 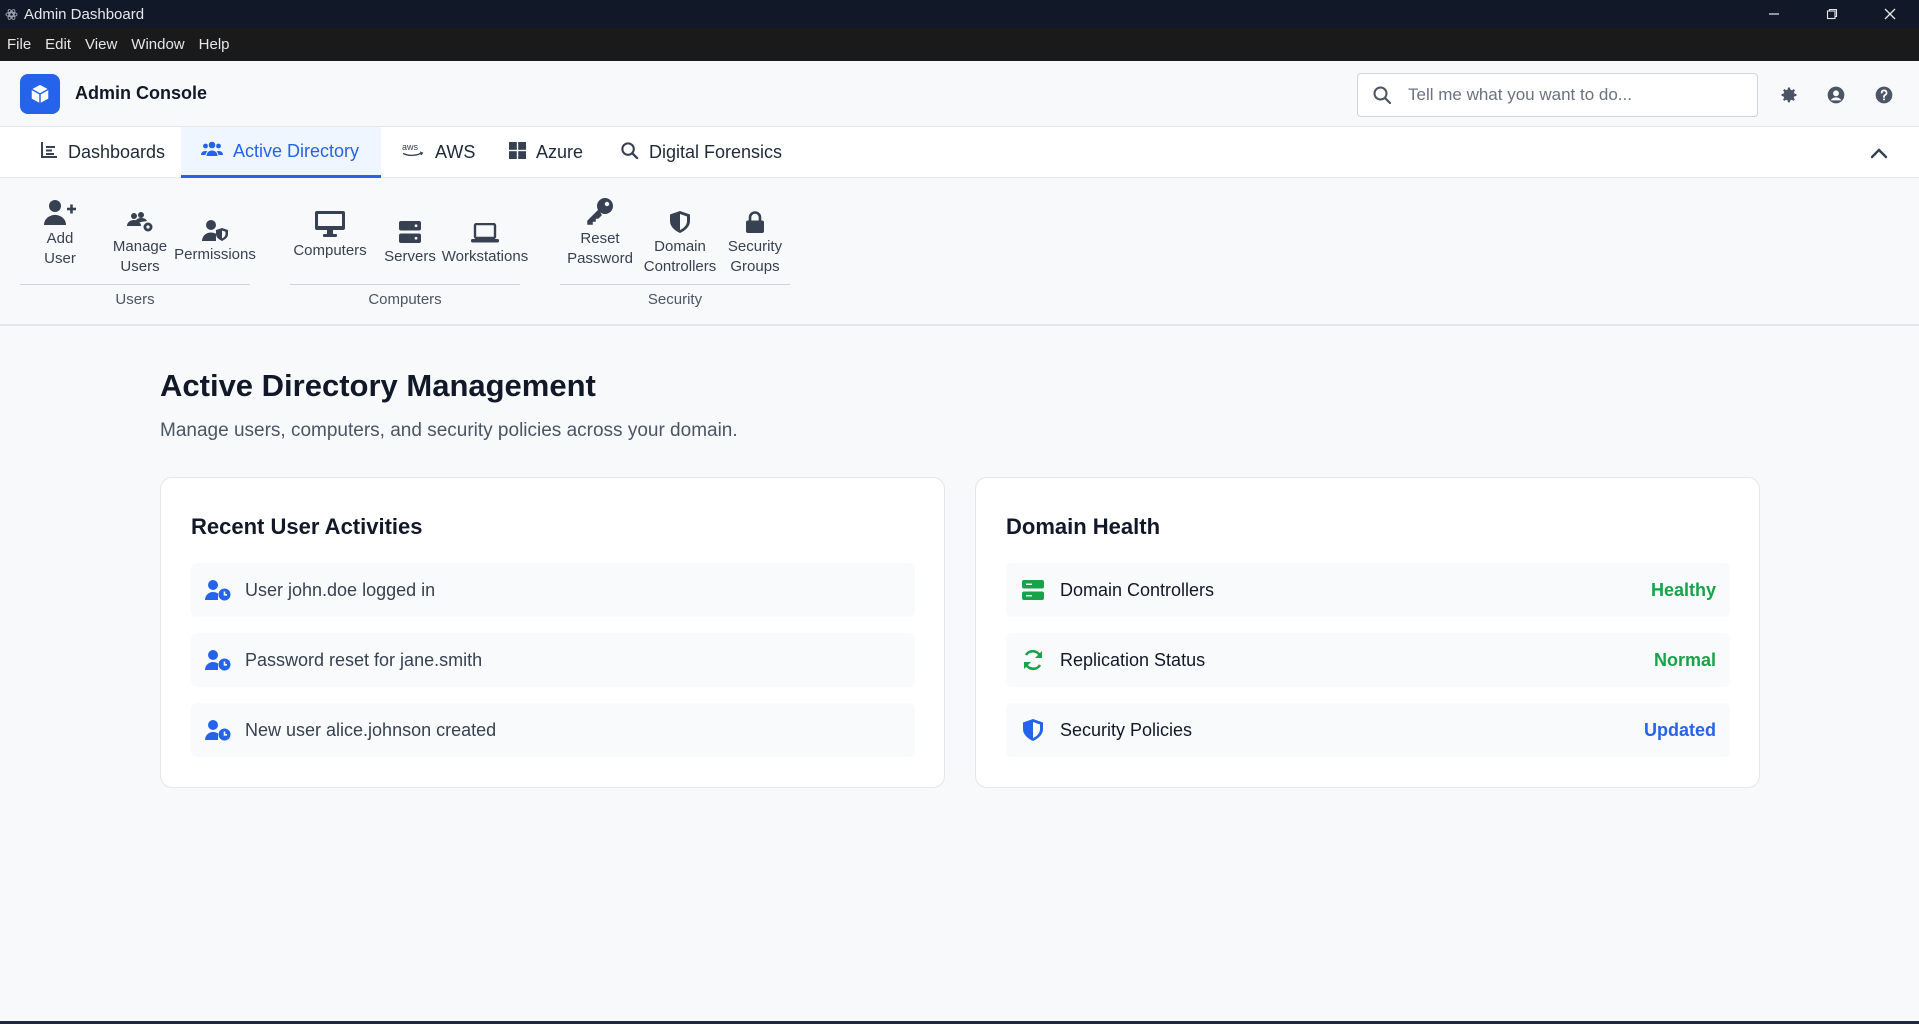 What do you see at coordinates (1368, 660) in the screenshot?
I see `health-item: Replication Status Normal` at bounding box center [1368, 660].